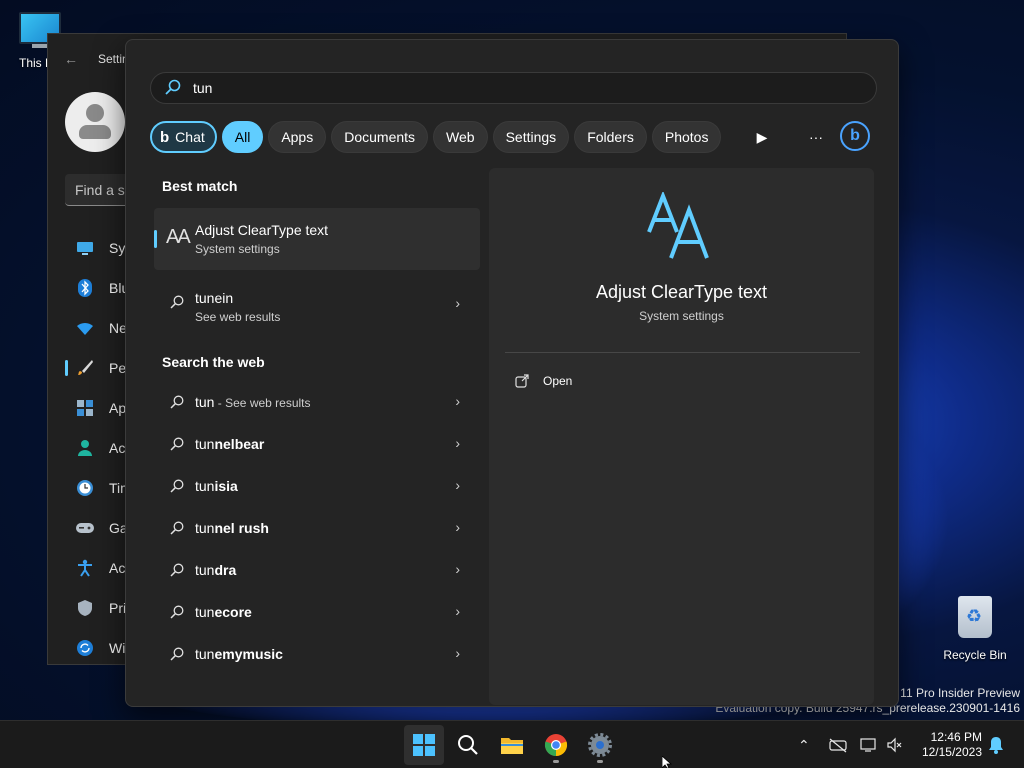  I want to click on filter-settings: Settings, so click(531, 137).